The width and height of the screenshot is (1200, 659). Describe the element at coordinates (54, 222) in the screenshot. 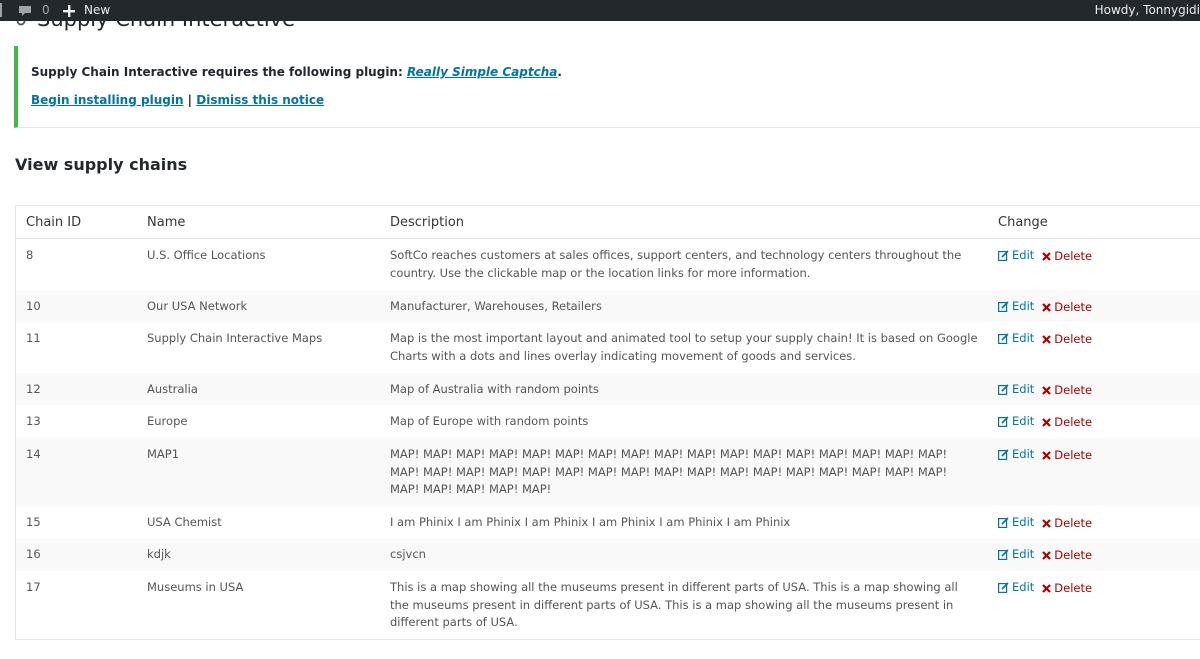

I see `header-chain-id: Chain ID` at that location.